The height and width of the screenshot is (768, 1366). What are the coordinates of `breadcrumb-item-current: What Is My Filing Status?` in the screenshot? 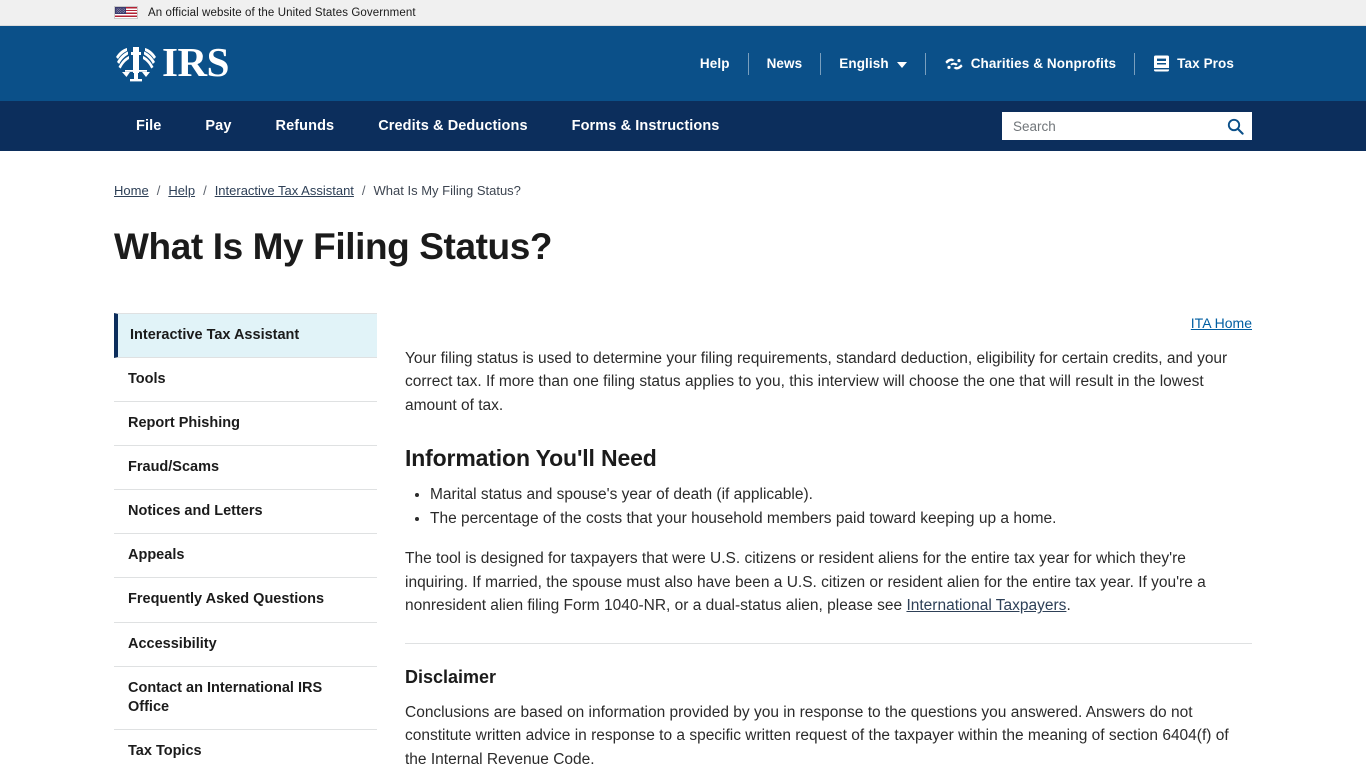 It's located at (447, 190).